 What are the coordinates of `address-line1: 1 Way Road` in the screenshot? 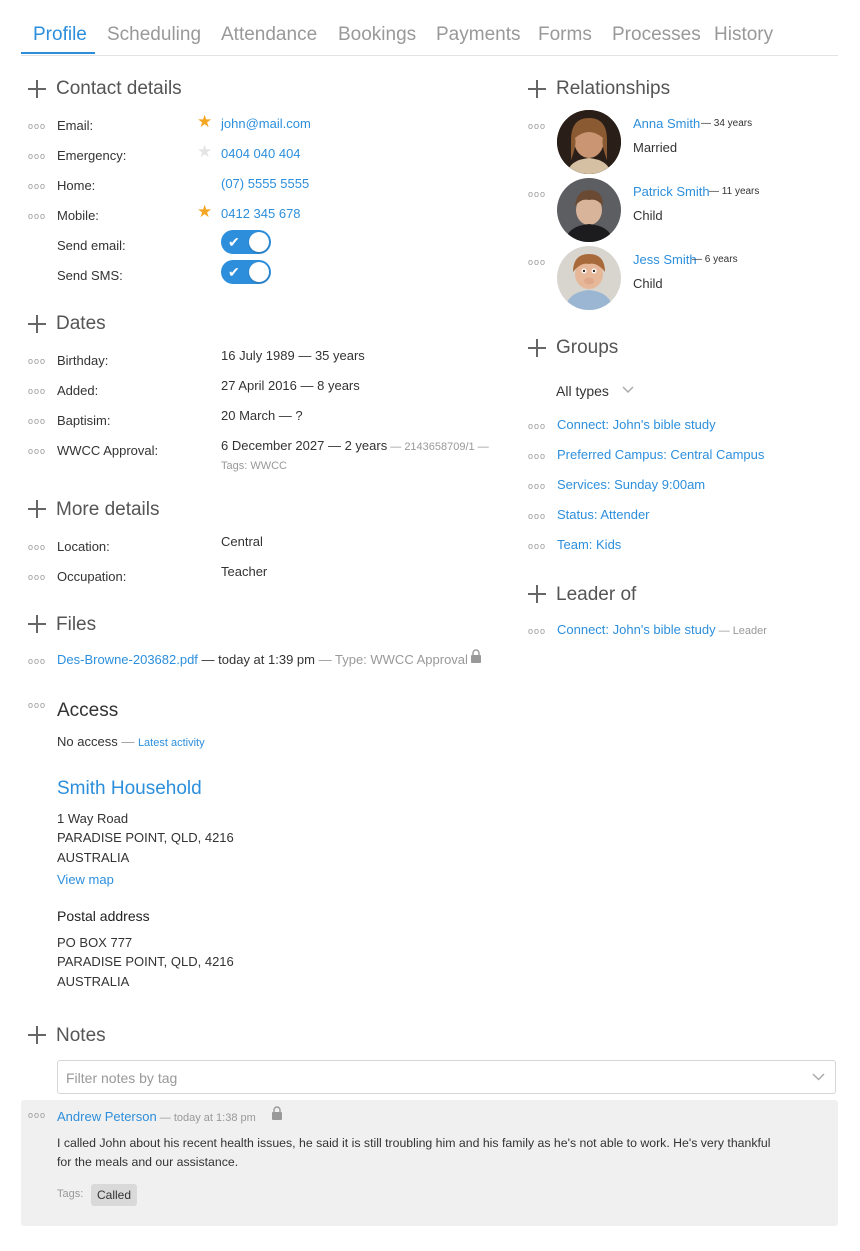 It's located at (93, 818).